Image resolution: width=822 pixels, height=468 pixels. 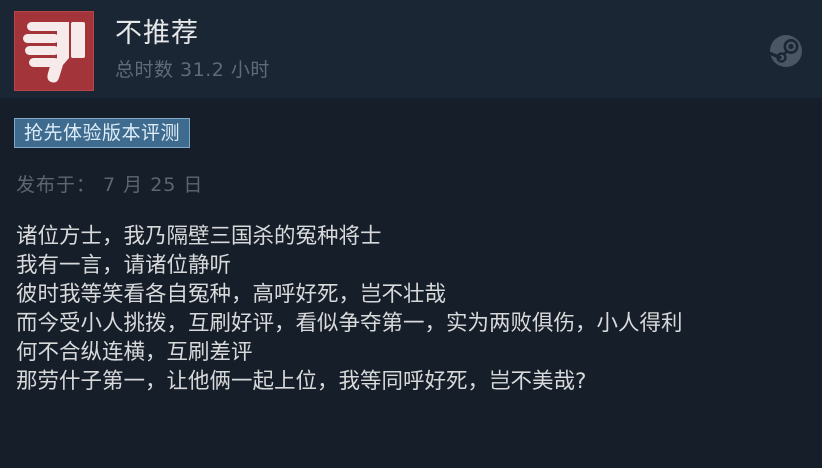 I want to click on review-line: 我有一言，请诸位静听, so click(x=124, y=265).